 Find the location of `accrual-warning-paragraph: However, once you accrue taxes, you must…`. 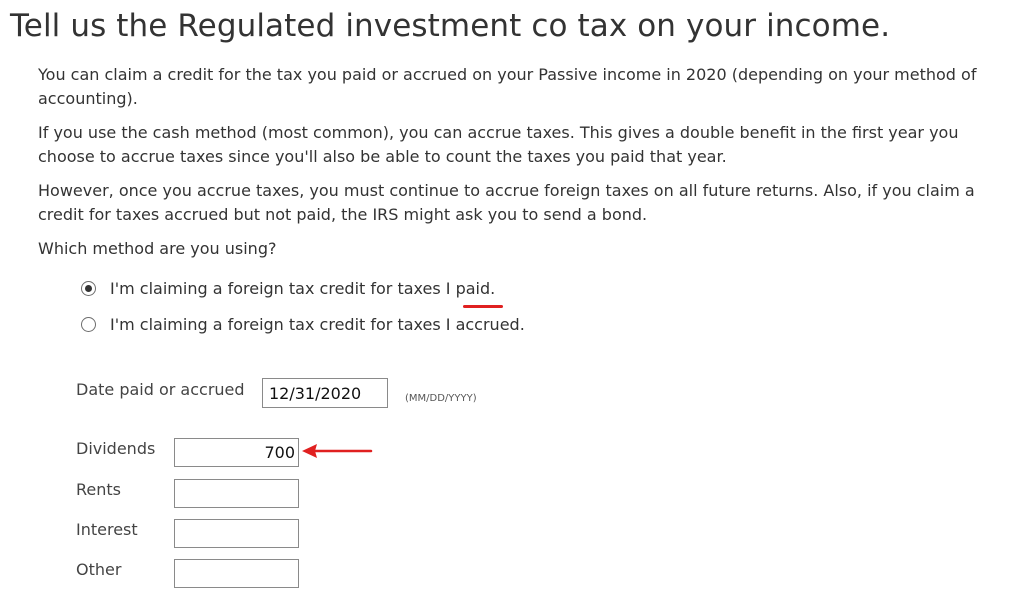

accrual-warning-paragraph: However, once you accrue taxes, you must… is located at coordinates (506, 202).